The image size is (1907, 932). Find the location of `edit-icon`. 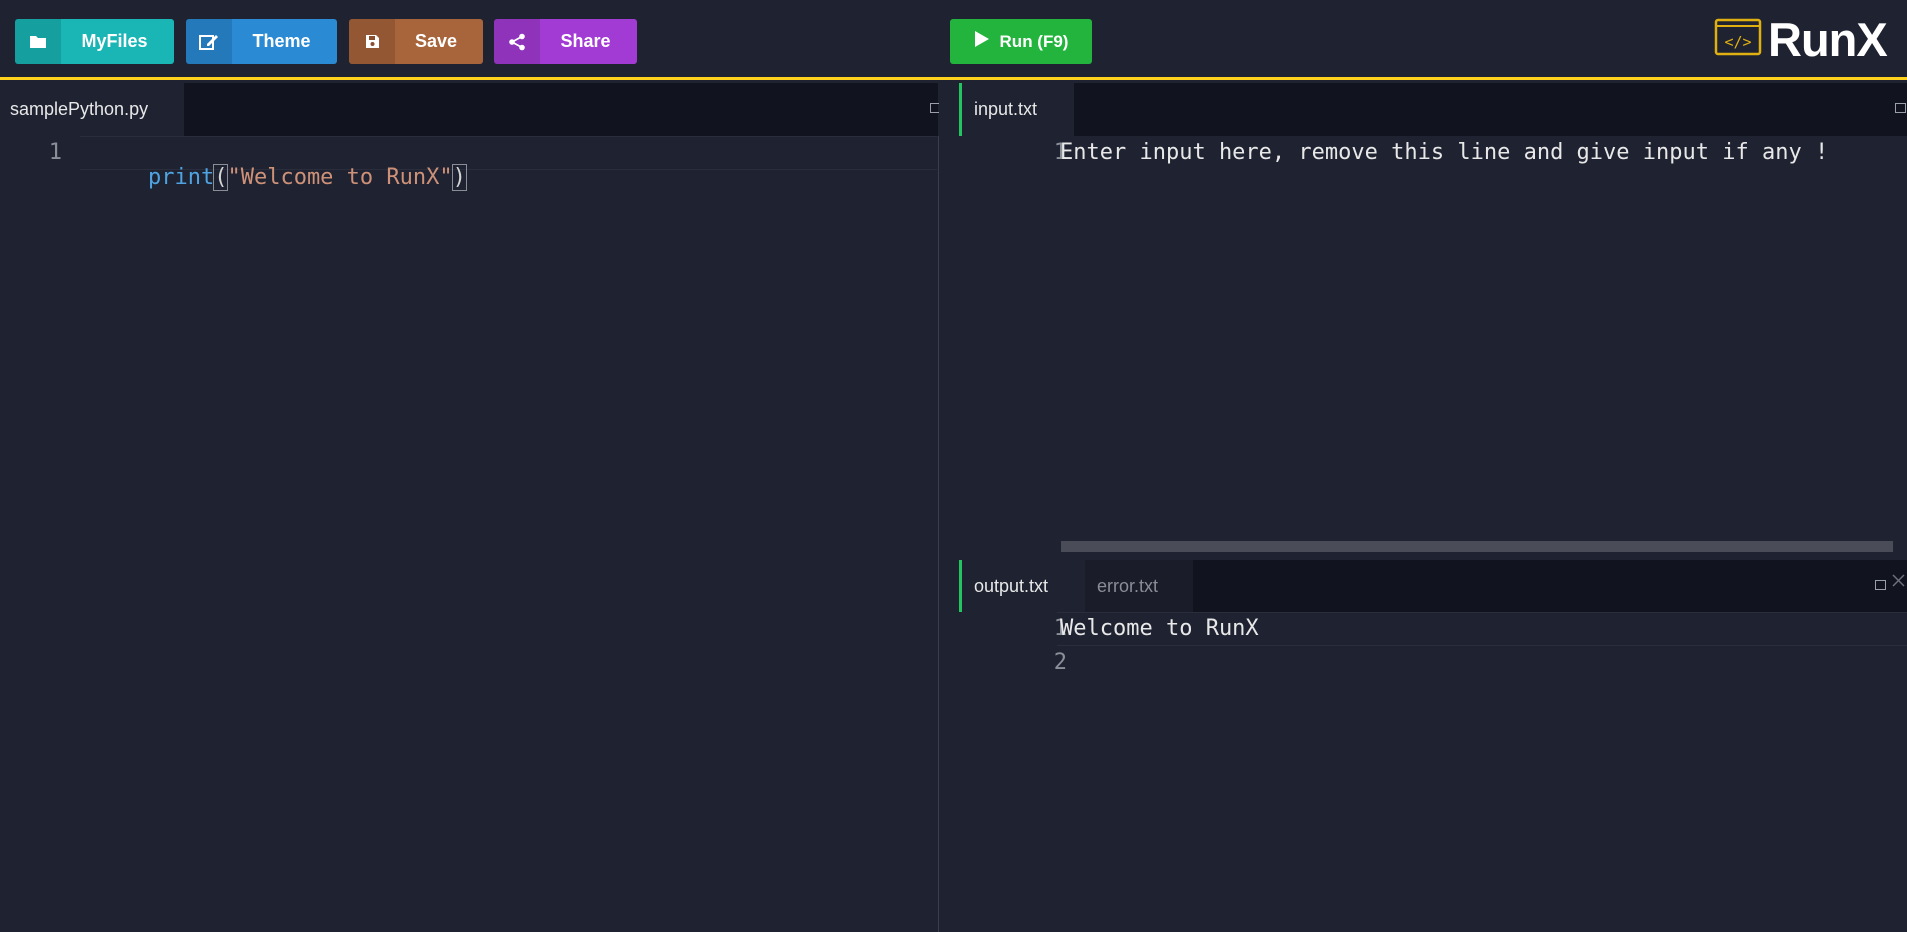

edit-icon is located at coordinates (209, 41).